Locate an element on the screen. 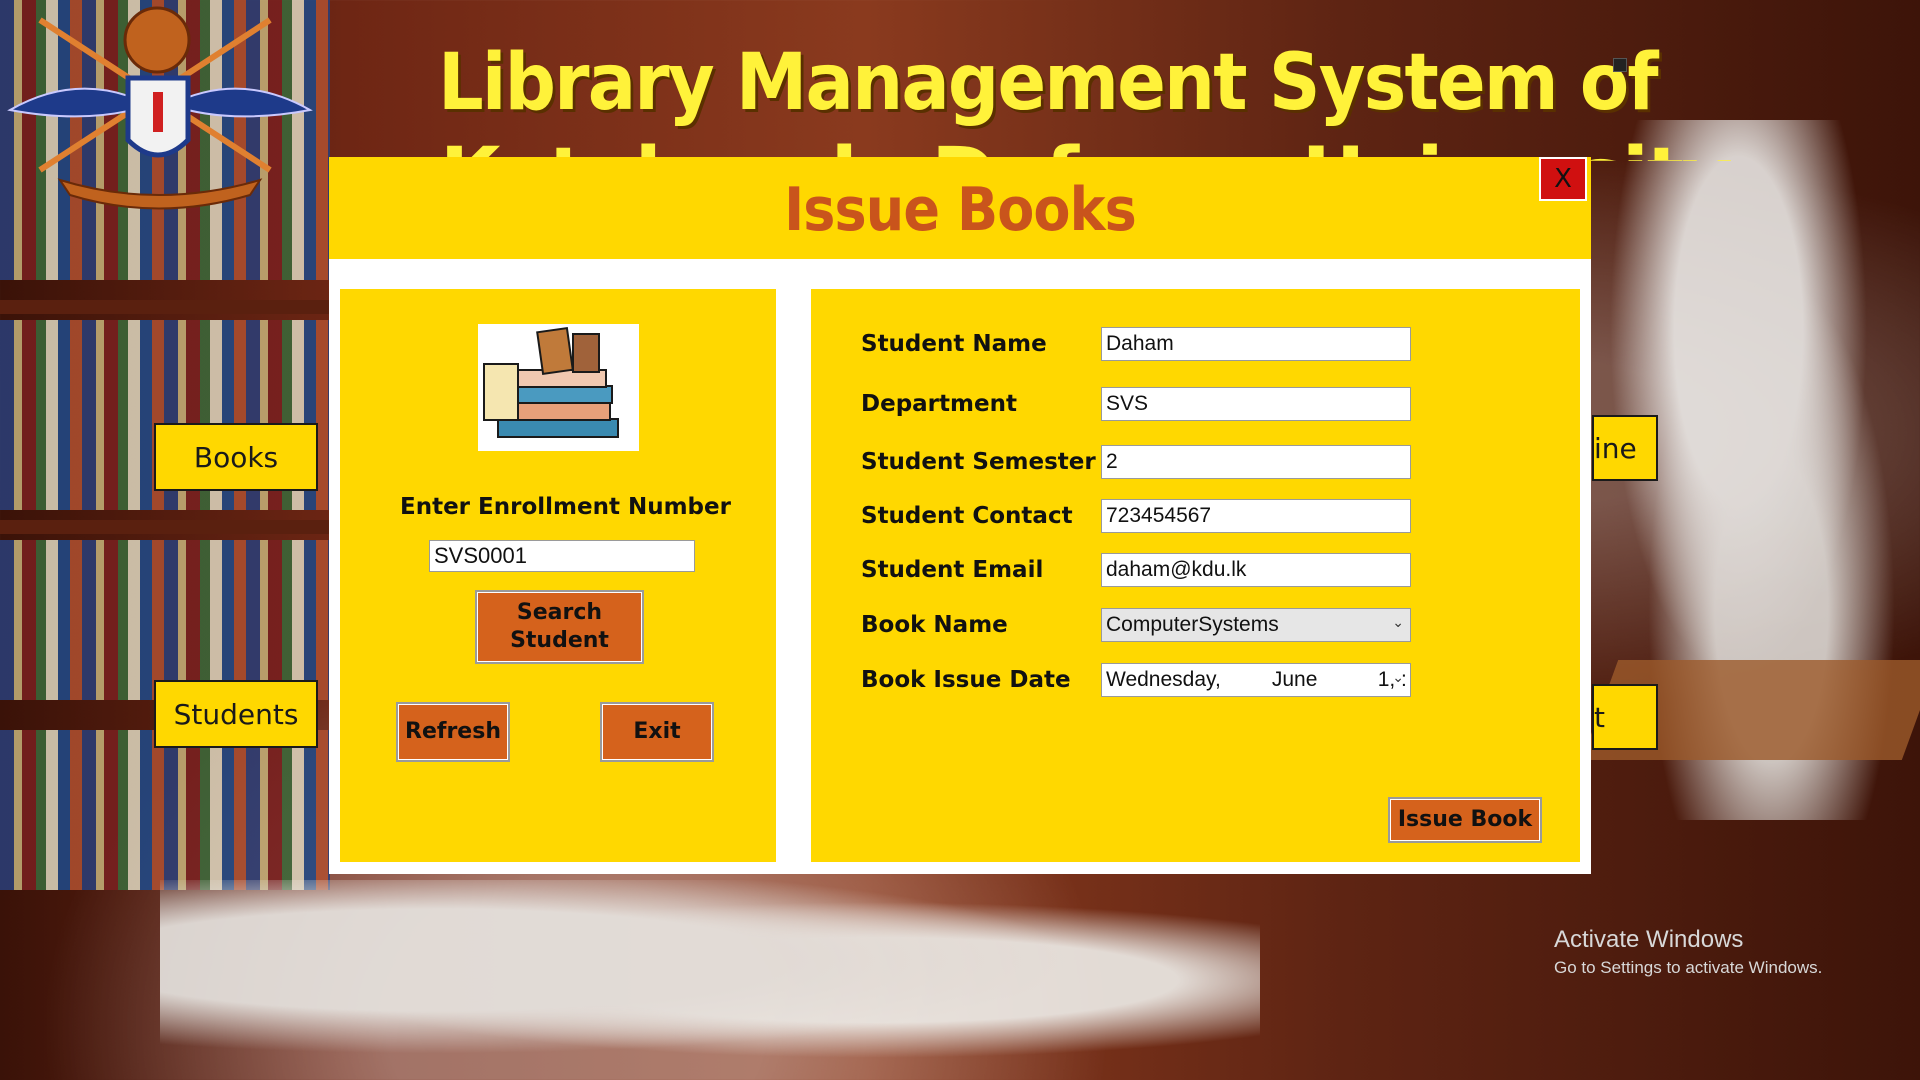 This screenshot has height=1080, width=1920. form-row-department: Department SVS is located at coordinates (1195, 407).